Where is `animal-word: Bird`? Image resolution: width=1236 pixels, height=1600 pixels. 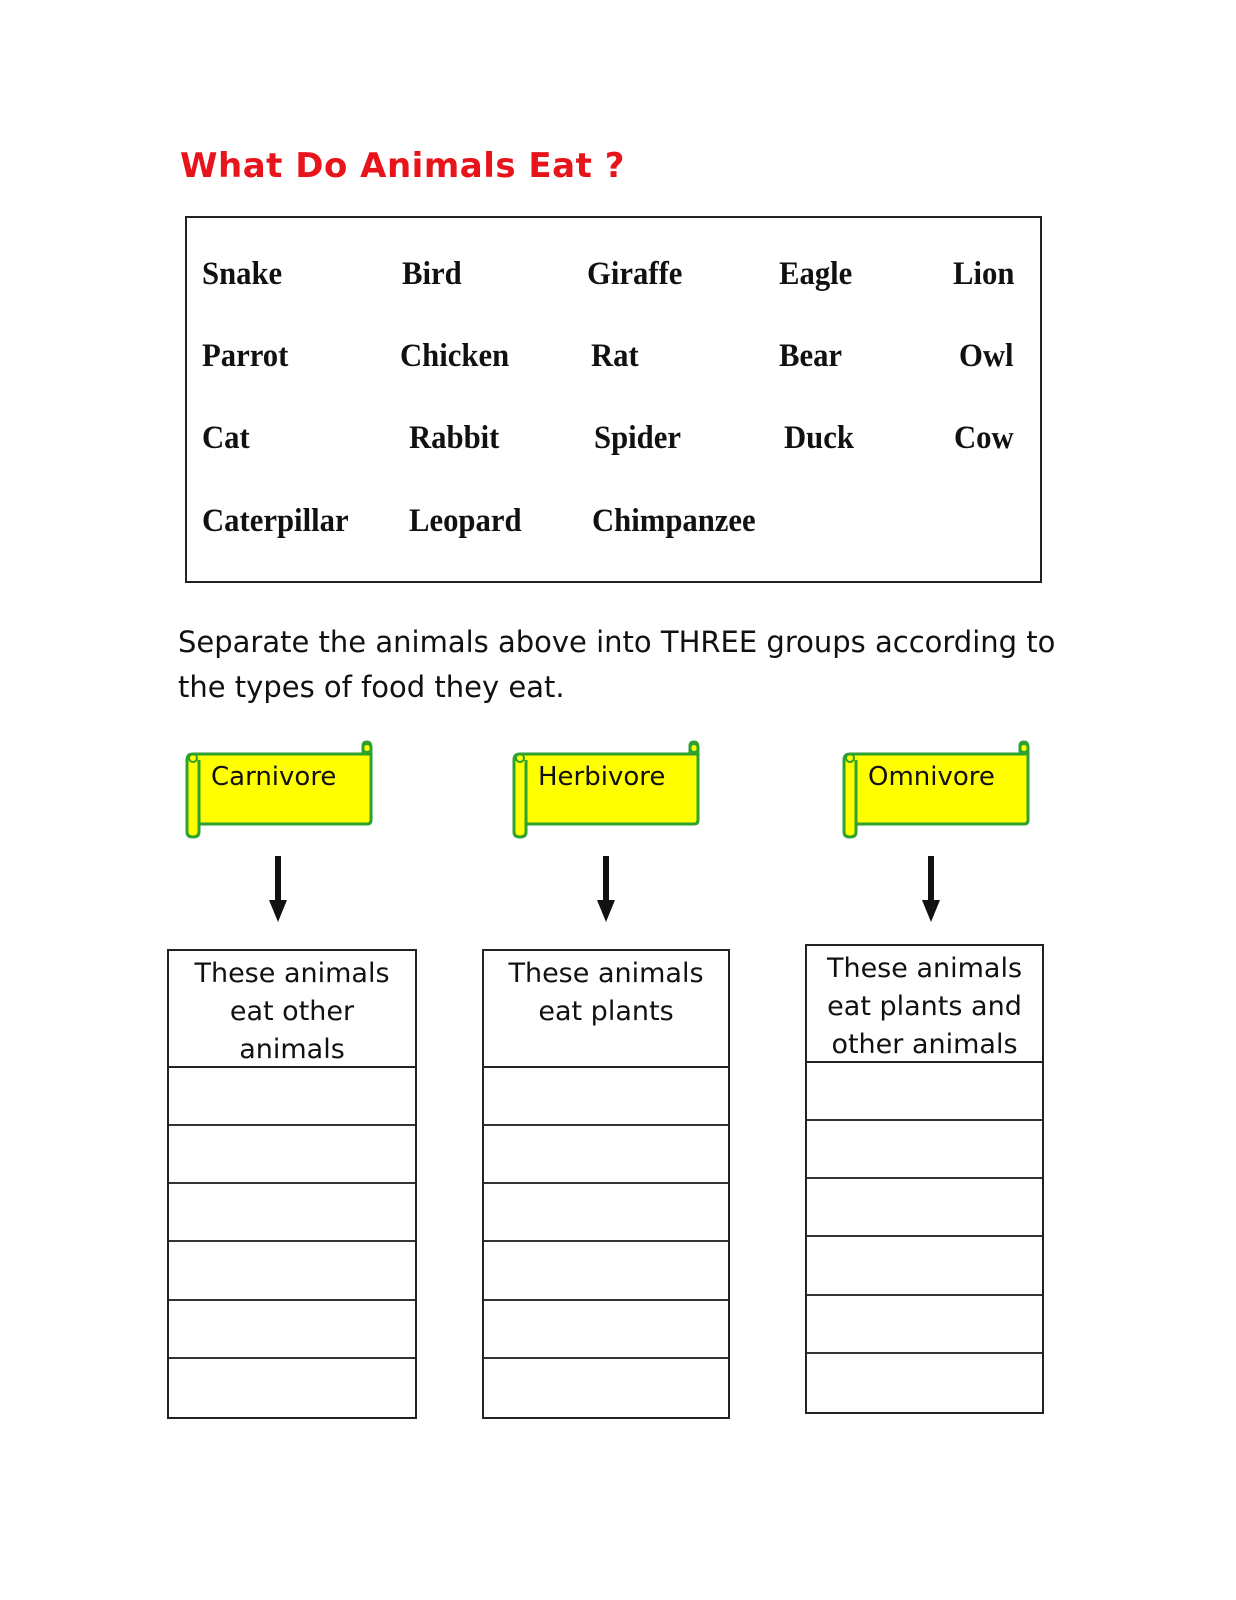 animal-word: Bird is located at coordinates (432, 274).